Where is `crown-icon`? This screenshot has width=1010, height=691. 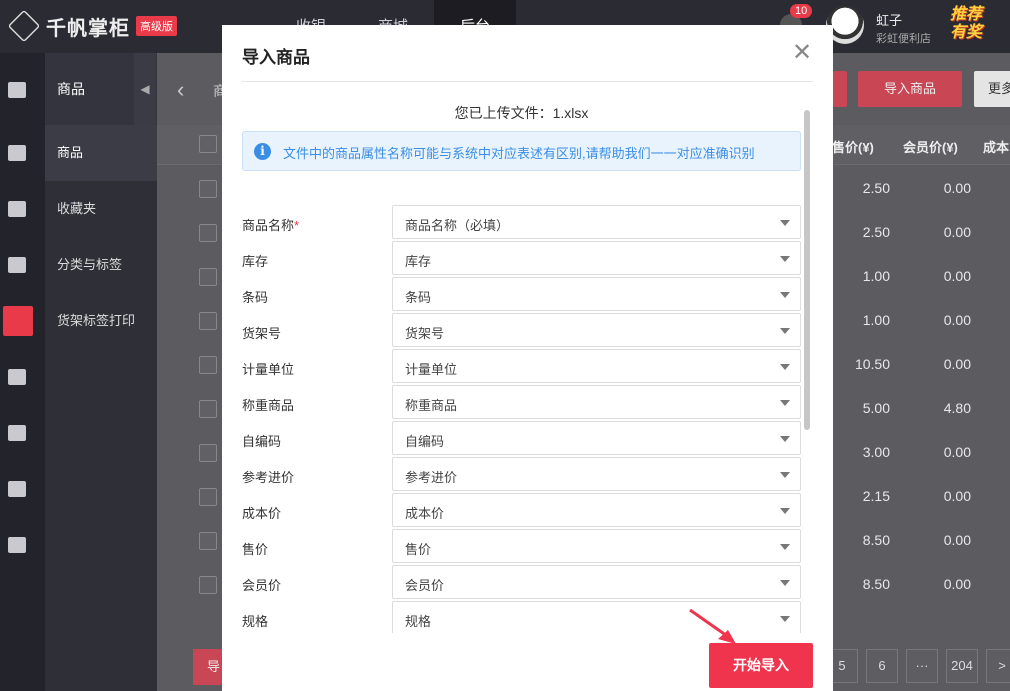 crown-icon is located at coordinates (17, 377).